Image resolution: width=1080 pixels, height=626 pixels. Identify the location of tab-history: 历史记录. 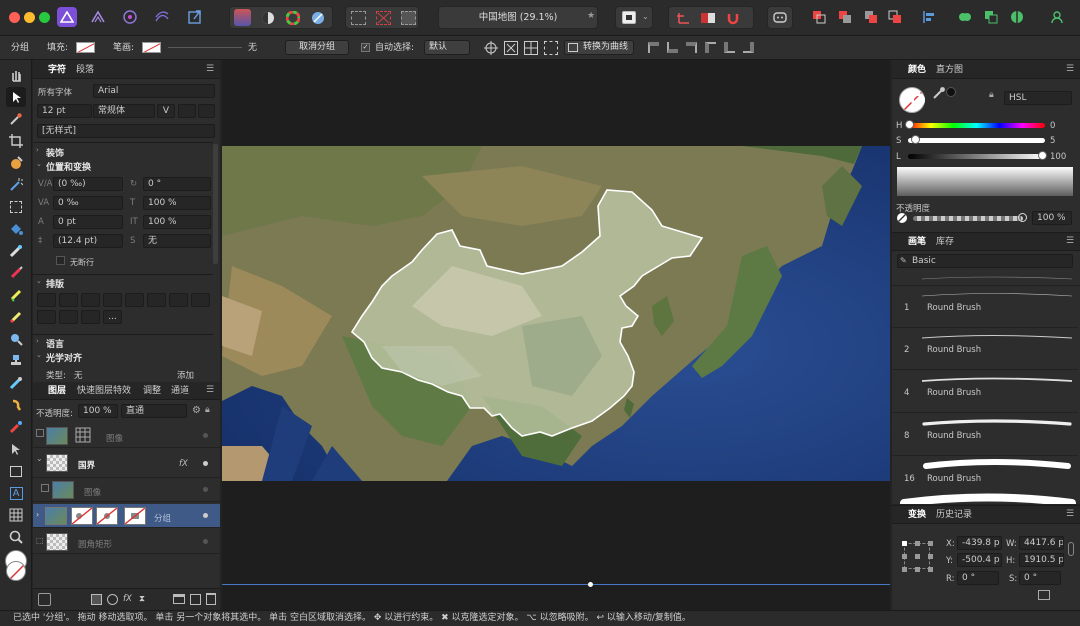
(954, 515).